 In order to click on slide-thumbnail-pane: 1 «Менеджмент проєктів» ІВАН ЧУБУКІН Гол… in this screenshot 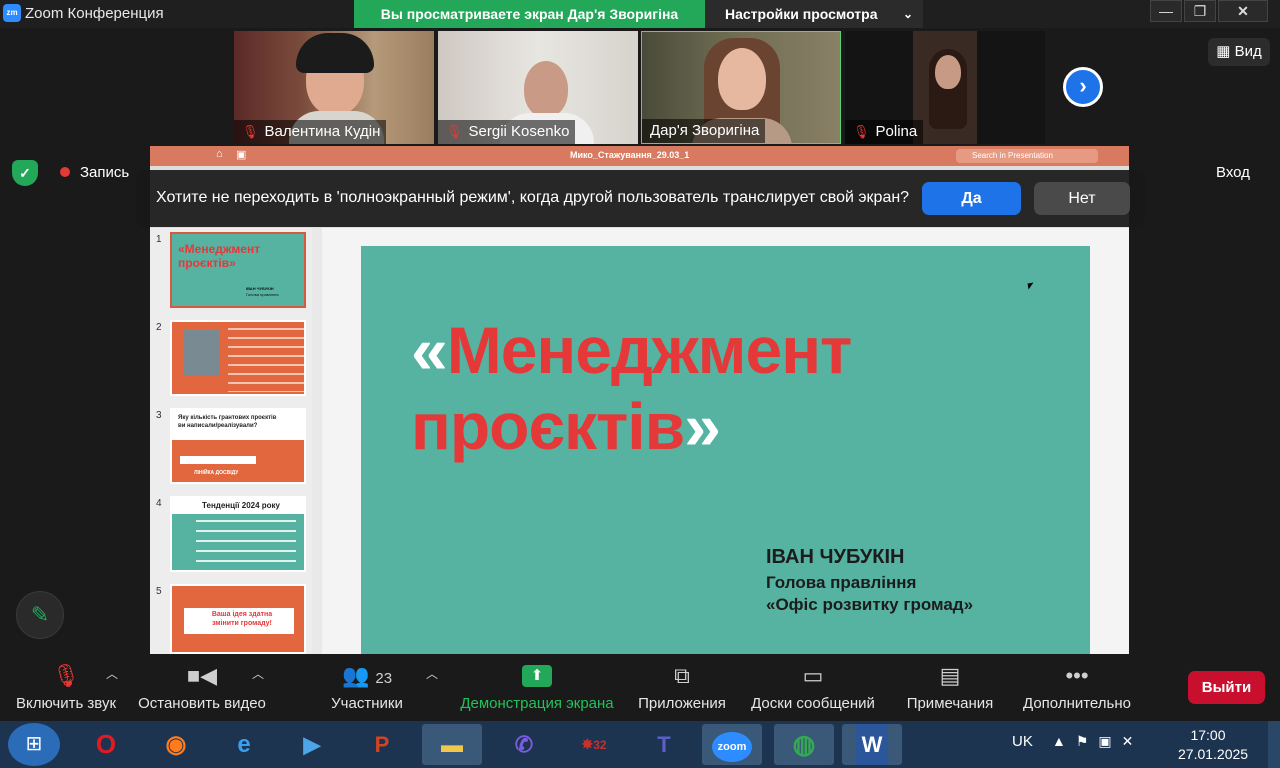, I will do `click(231, 441)`.